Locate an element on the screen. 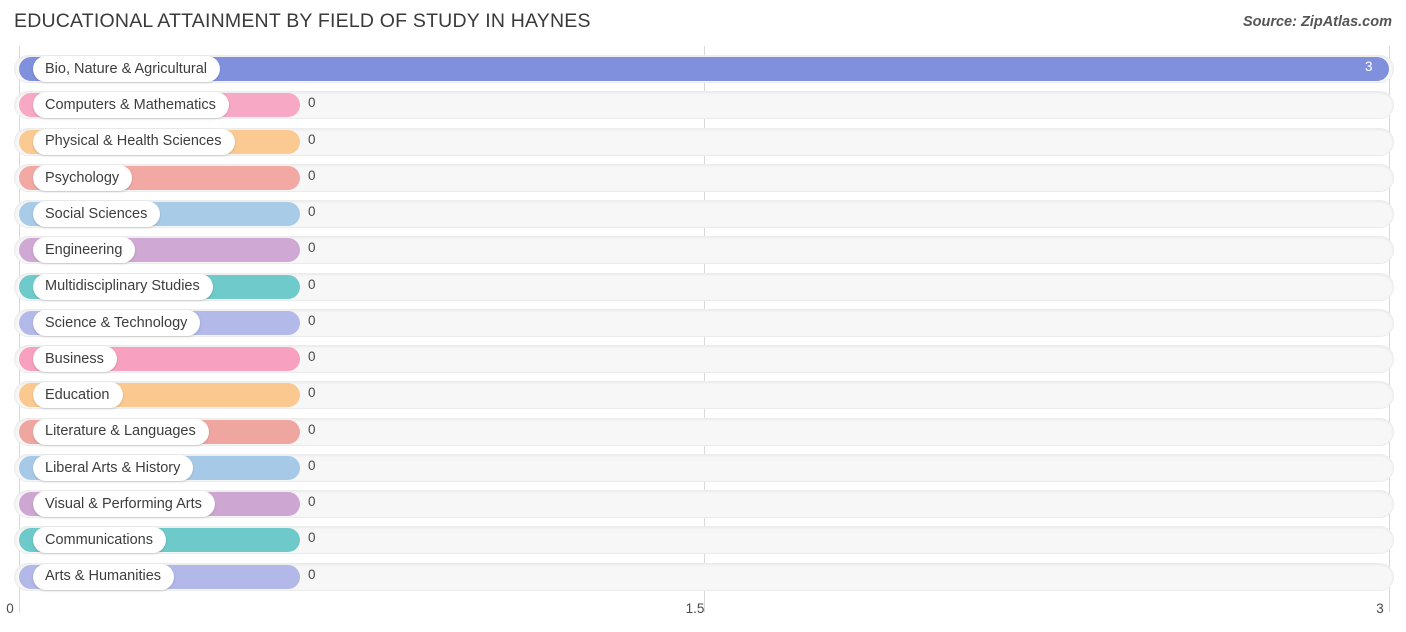 The image size is (1406, 632). source-attribution: Source: ZipAtlas.com is located at coordinates (1317, 22).